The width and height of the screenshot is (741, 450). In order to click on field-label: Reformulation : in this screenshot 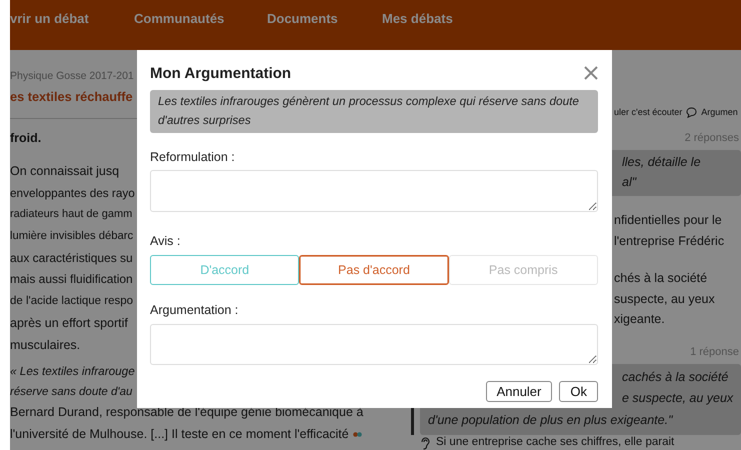, I will do `click(193, 157)`.